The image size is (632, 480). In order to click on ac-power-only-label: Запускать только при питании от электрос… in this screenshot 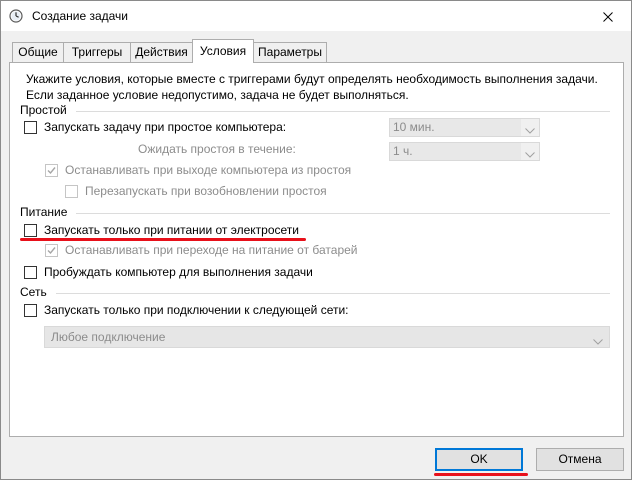, I will do `click(171, 230)`.